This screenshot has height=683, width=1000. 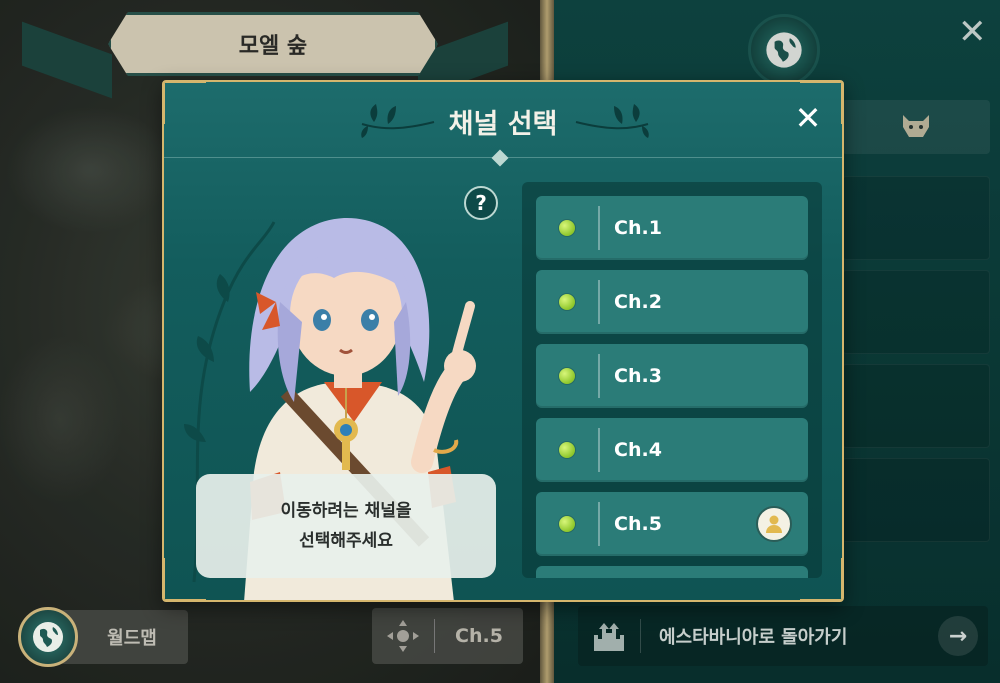 What do you see at coordinates (638, 228) in the screenshot?
I see `channel-label: Ch.1` at bounding box center [638, 228].